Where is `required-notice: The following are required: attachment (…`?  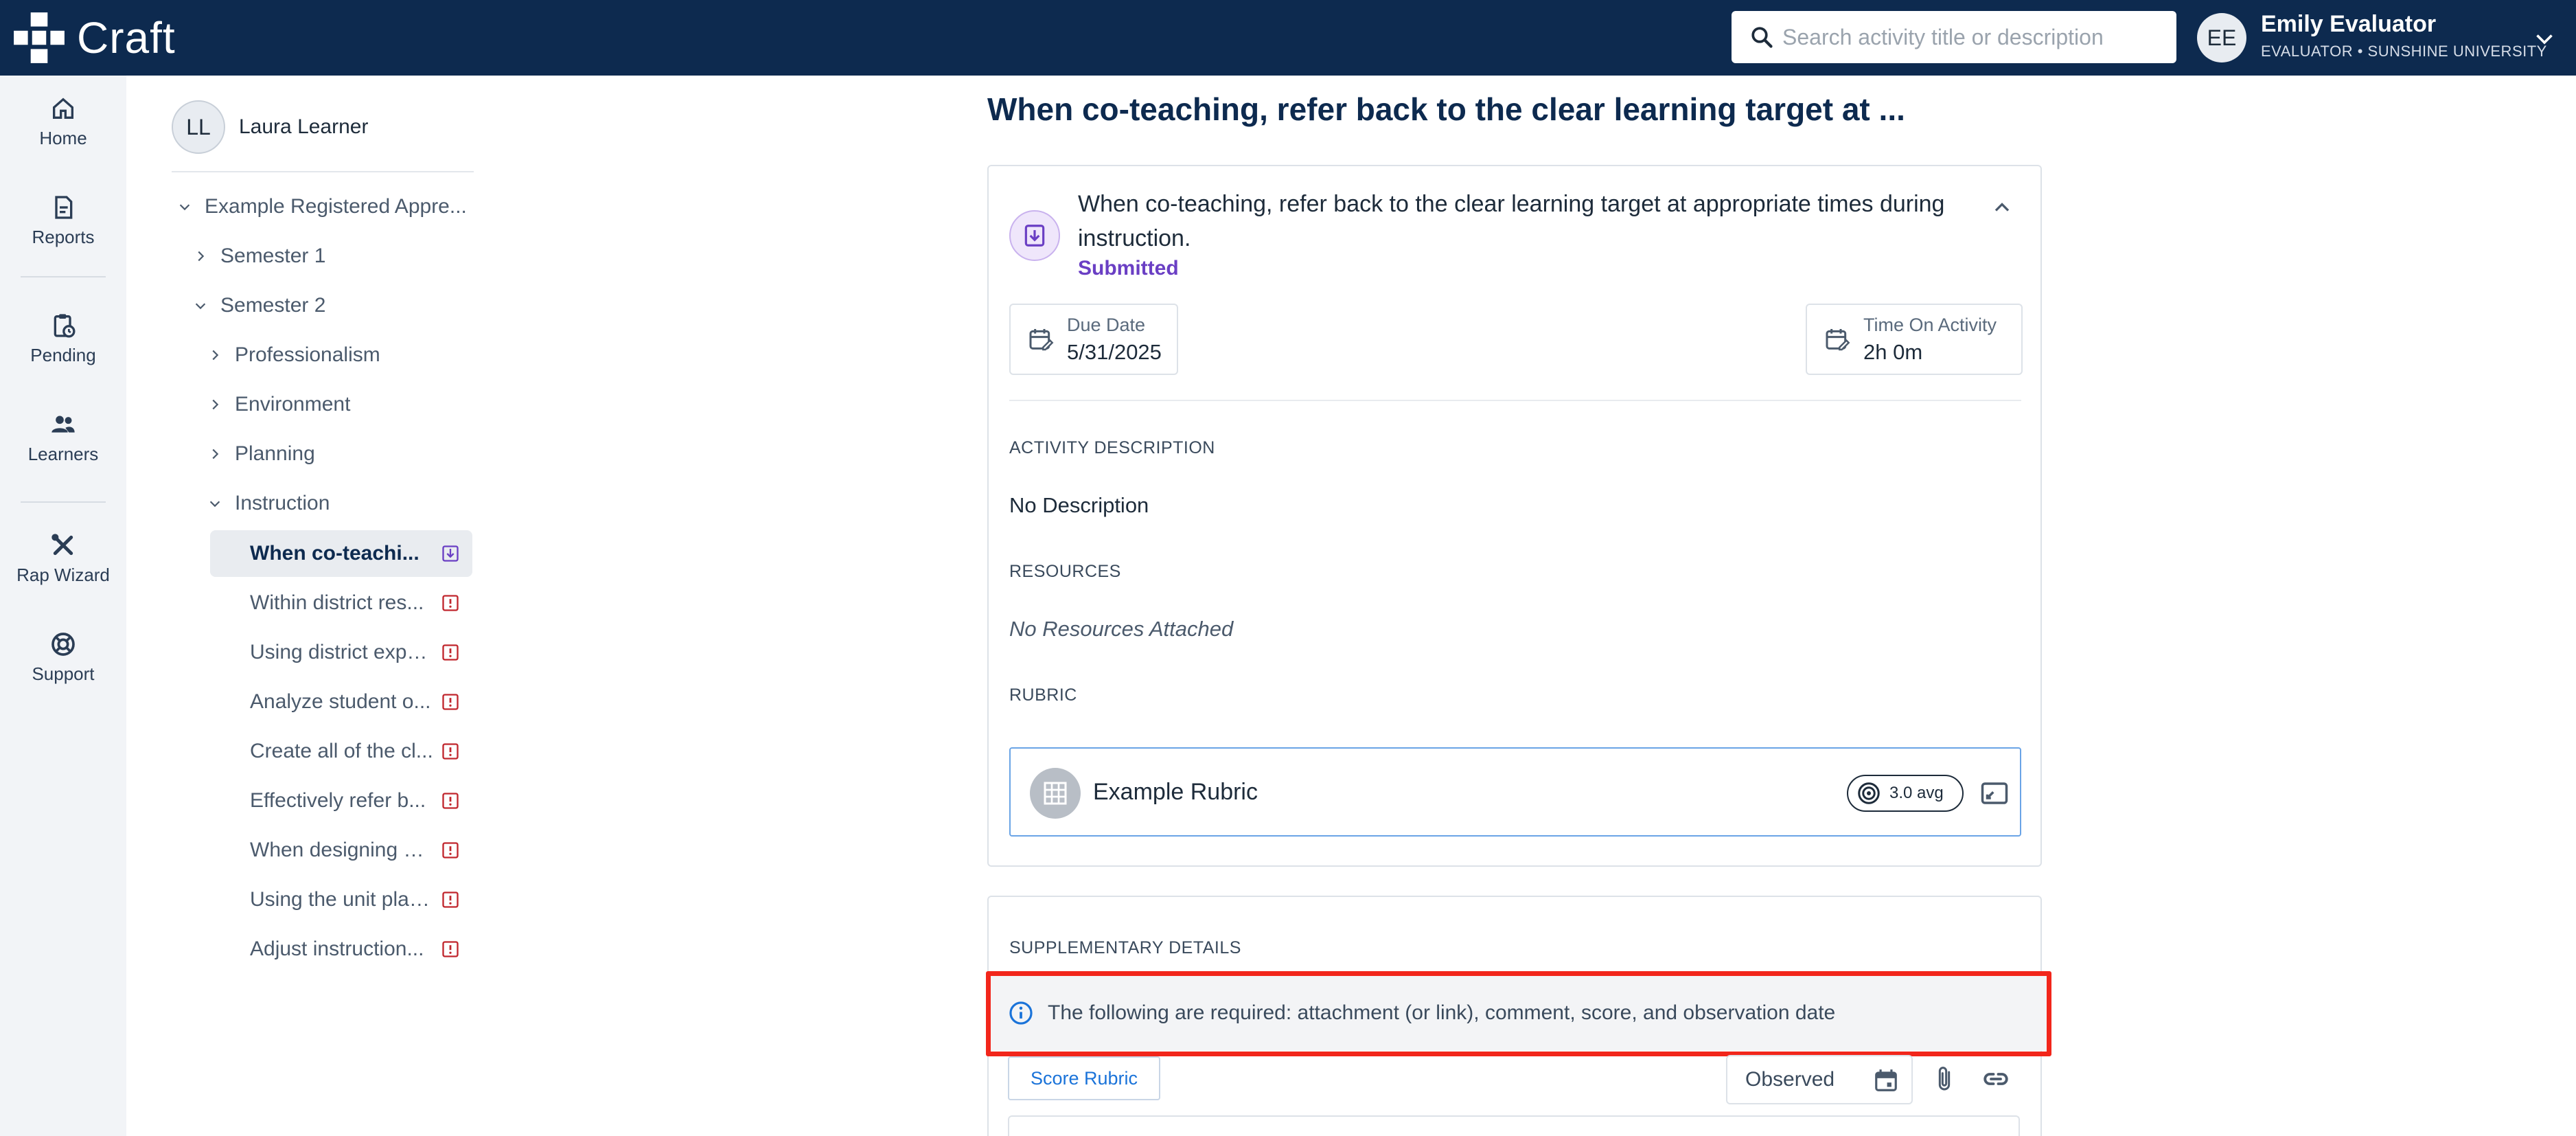
required-notice: The following are required: attachment (… is located at coordinates (1518, 1013).